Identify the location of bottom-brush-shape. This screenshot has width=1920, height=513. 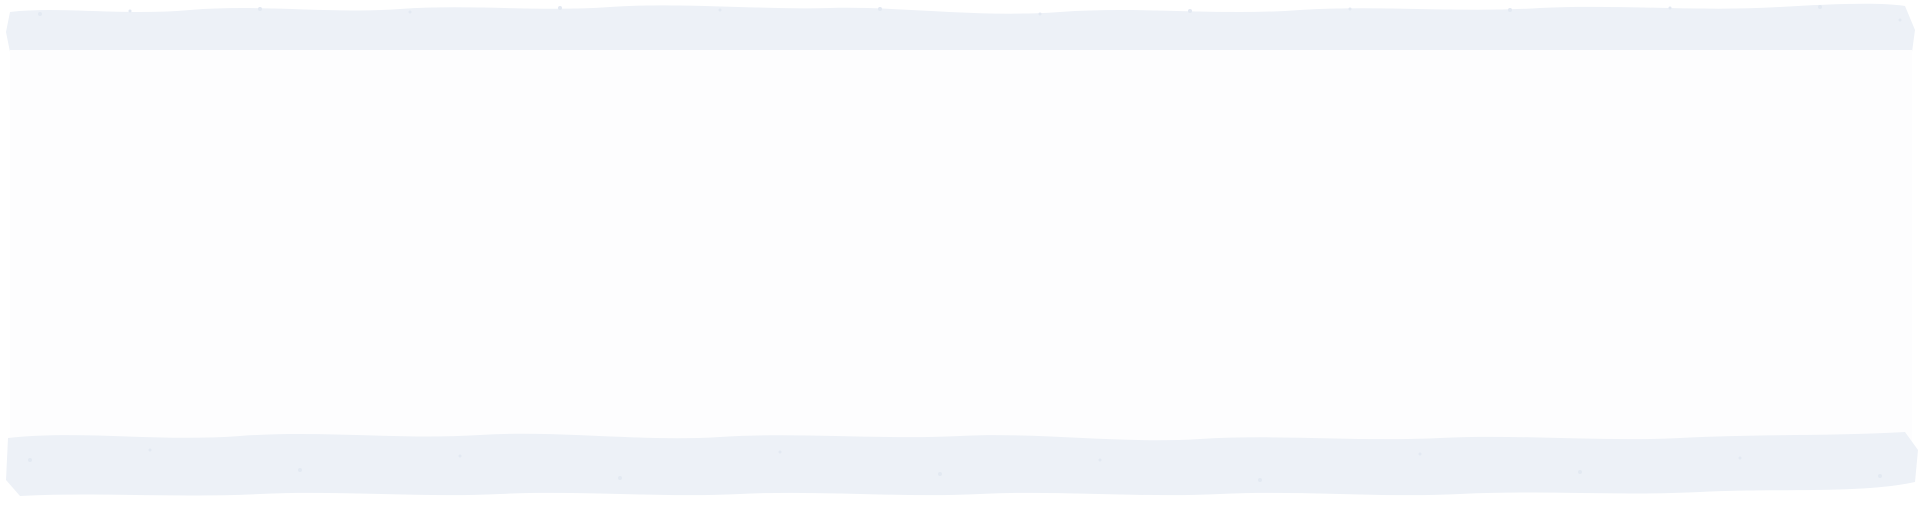
(962, 464).